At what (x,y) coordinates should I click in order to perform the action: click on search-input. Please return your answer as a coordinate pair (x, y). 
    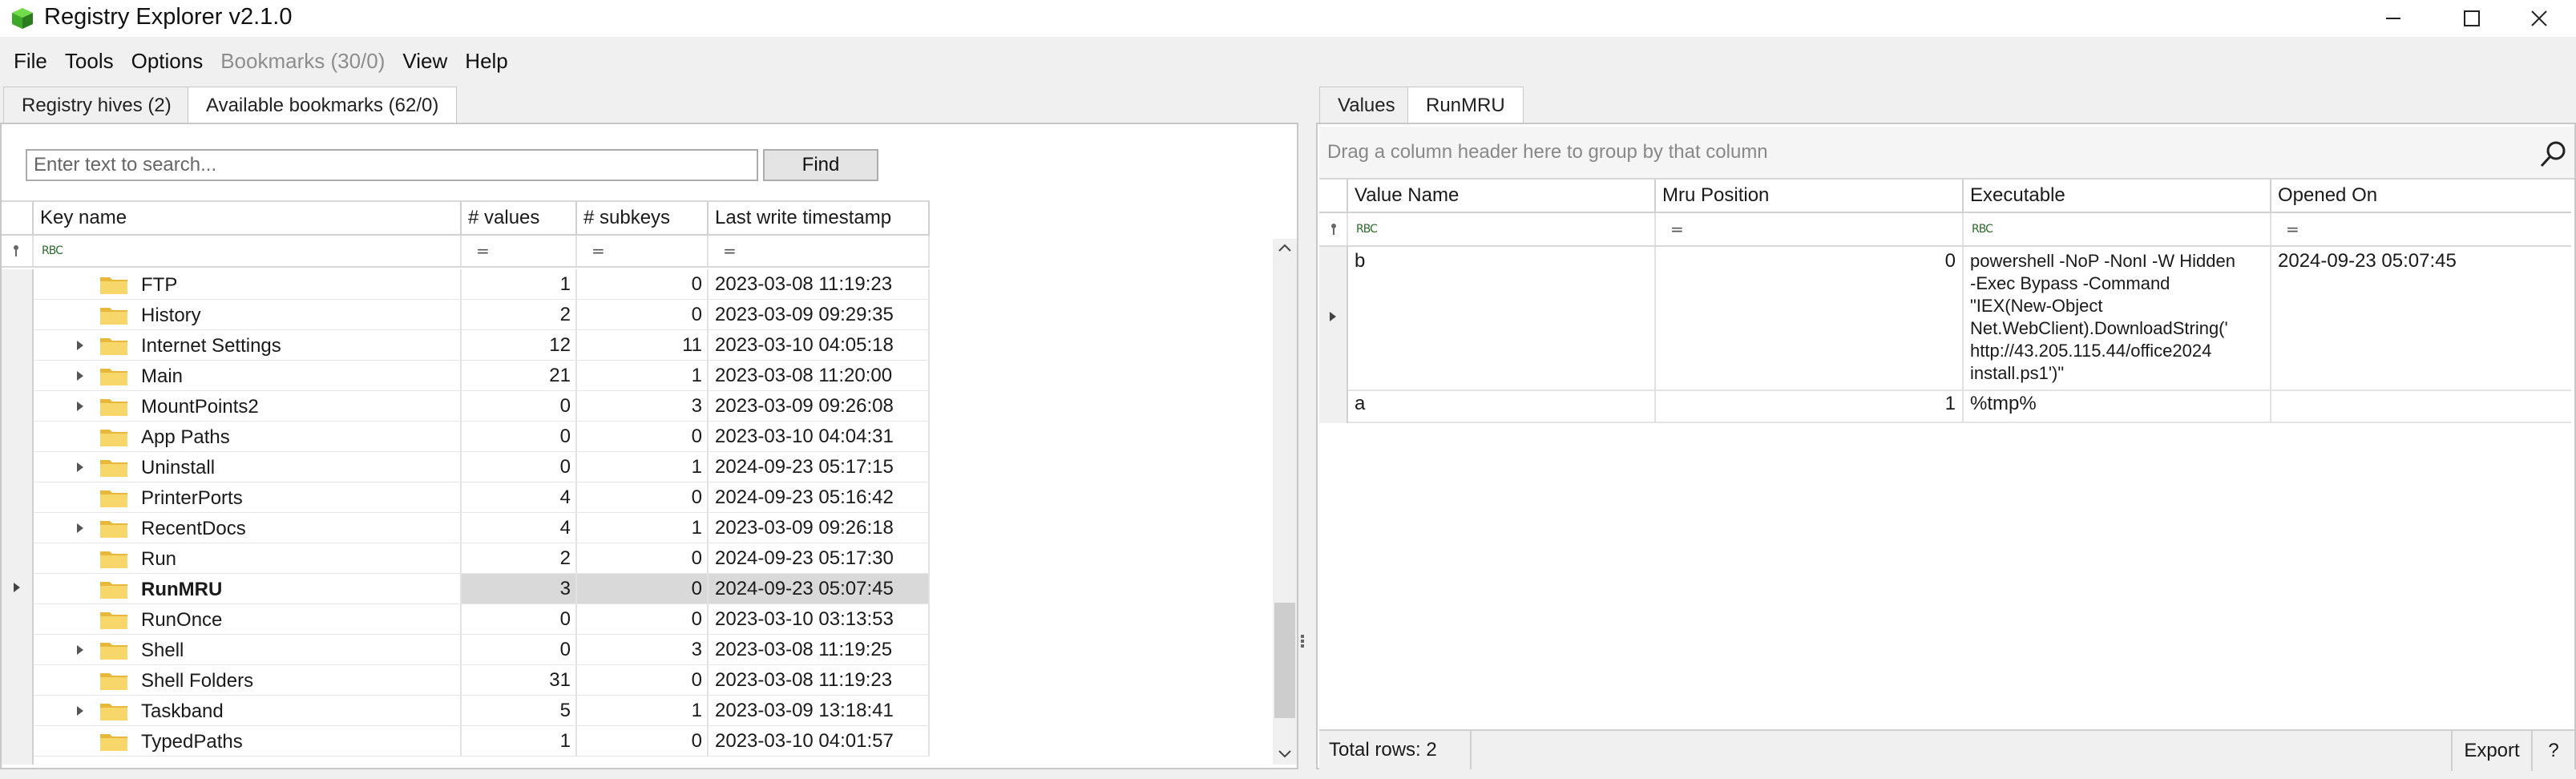
    Looking at the image, I should click on (392, 165).